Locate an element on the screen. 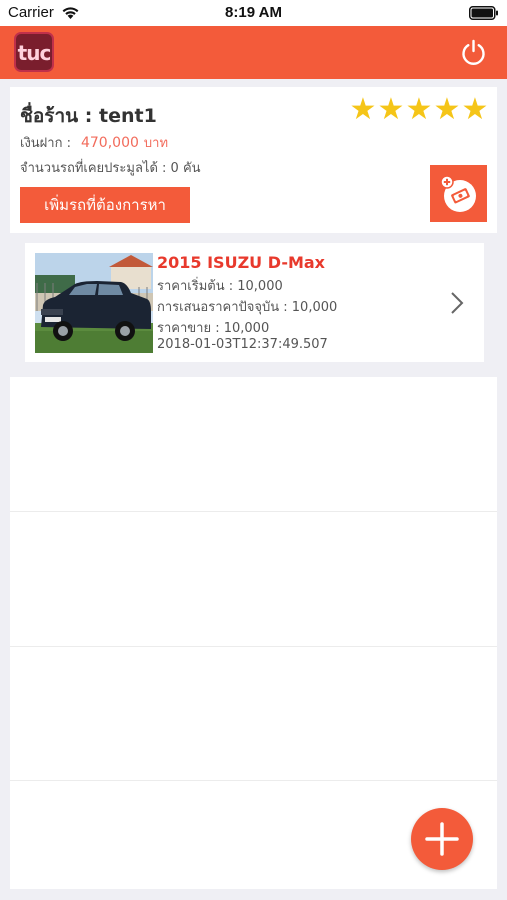  add-wanted-car-button: เพิ่มรถที่ต้องการหา is located at coordinates (105, 205).